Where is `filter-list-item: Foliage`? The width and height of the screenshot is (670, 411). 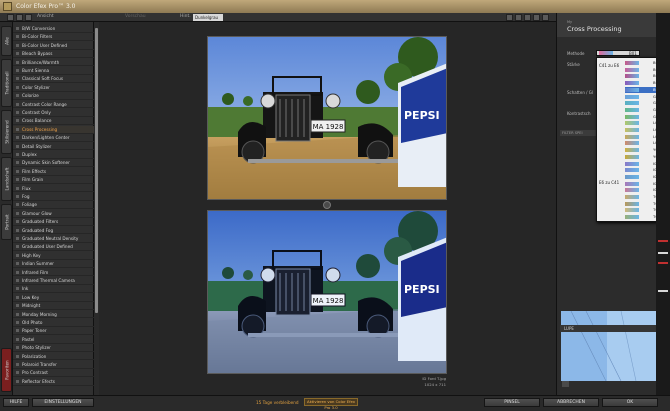
filter-list-item: Foliage is located at coordinates (53, 205).